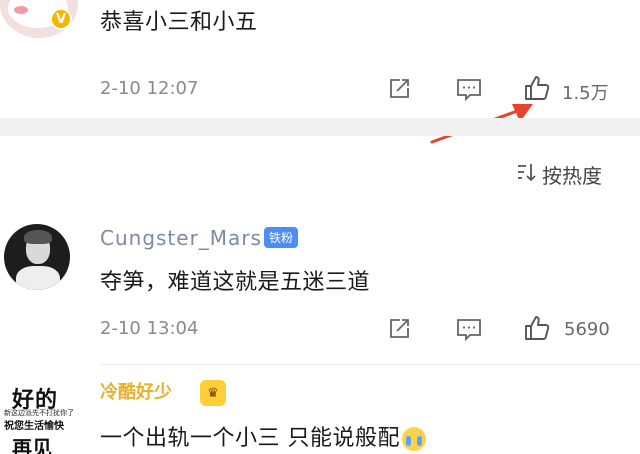 This screenshot has height=454, width=640. Describe the element at coordinates (527, 174) in the screenshot. I see `sort-icon` at that location.